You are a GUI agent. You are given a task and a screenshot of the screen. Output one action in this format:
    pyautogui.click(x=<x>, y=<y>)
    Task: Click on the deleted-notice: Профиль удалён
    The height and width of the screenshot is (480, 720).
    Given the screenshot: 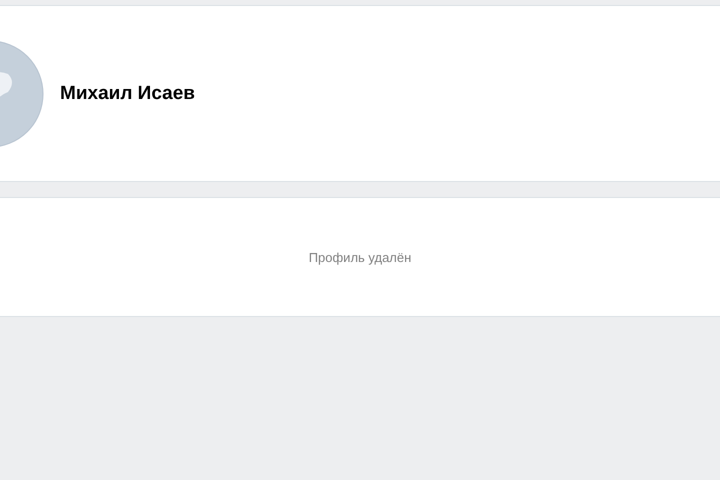 What is the action you would take?
    pyautogui.click(x=360, y=257)
    